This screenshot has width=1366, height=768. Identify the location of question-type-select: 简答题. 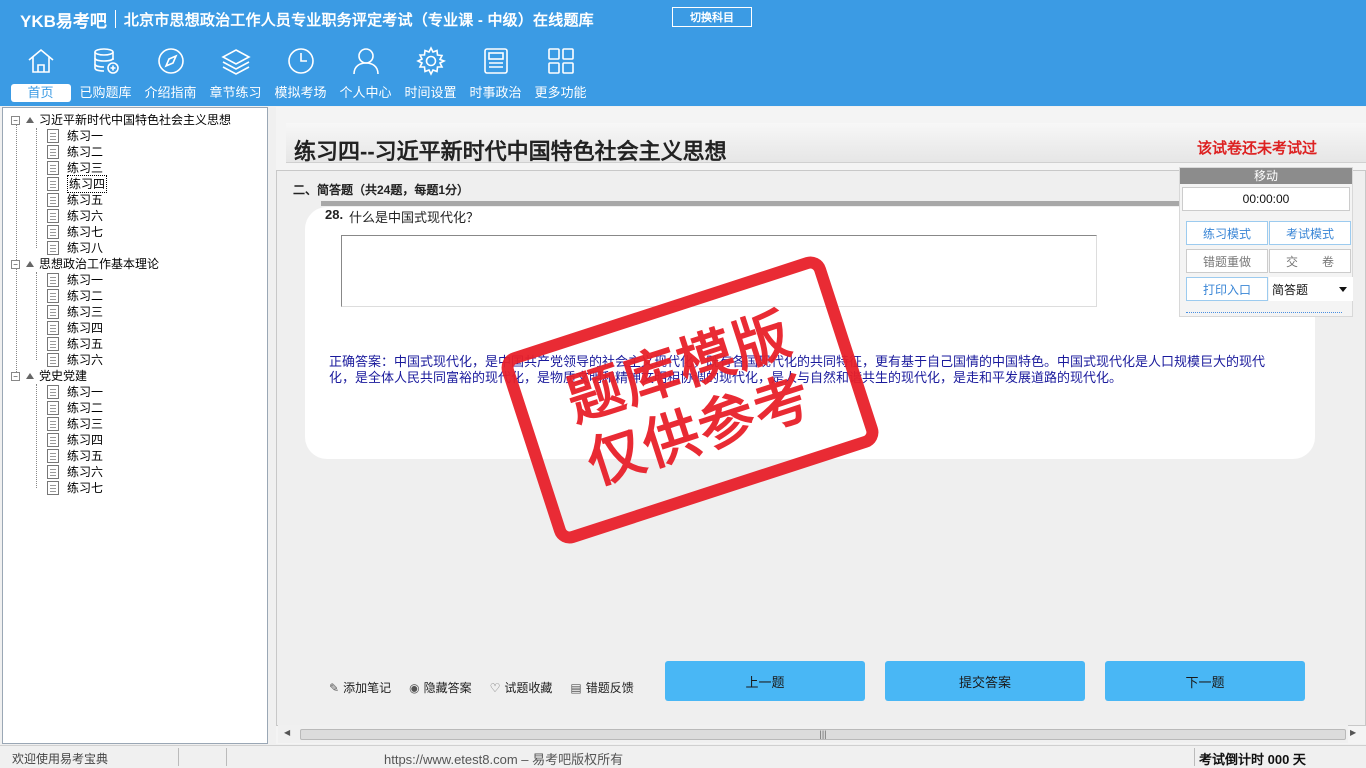
(1311, 289).